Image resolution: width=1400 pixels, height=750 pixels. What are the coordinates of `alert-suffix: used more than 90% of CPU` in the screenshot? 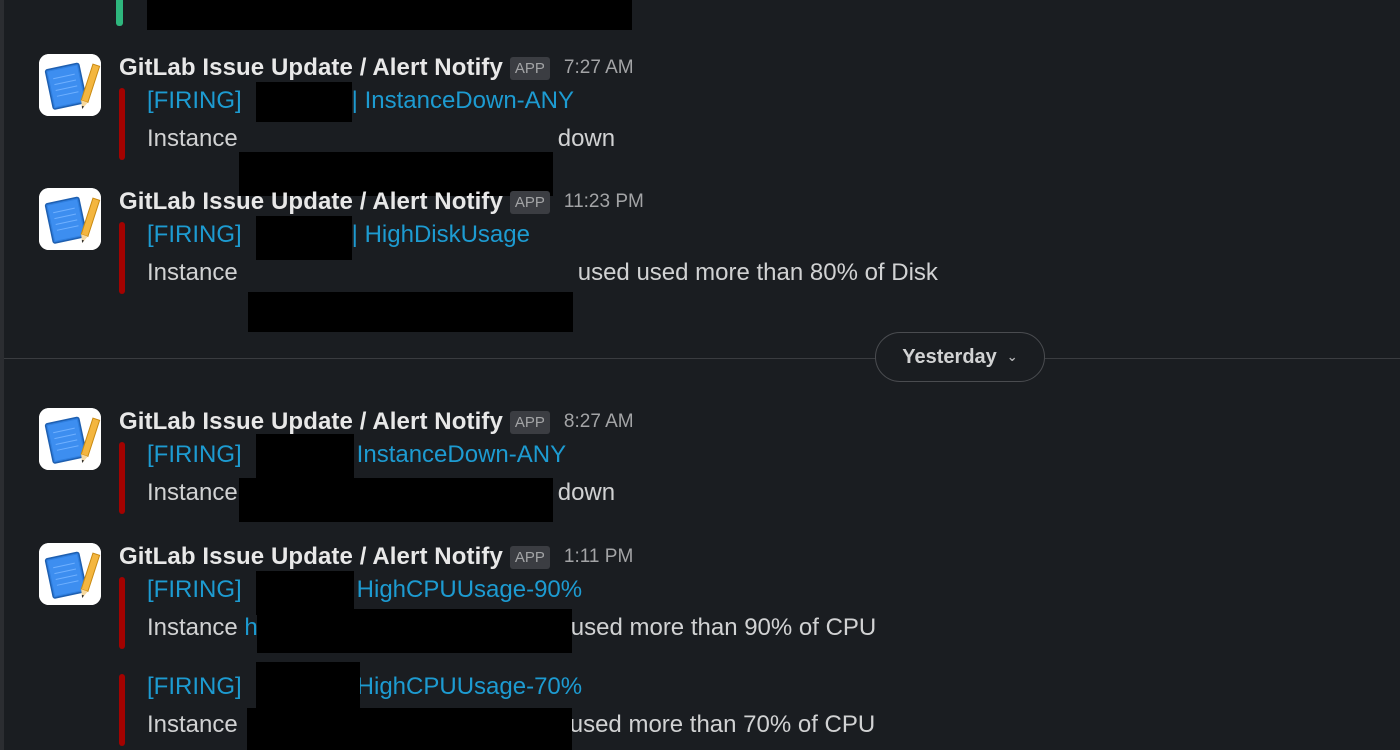 It's located at (723, 627).